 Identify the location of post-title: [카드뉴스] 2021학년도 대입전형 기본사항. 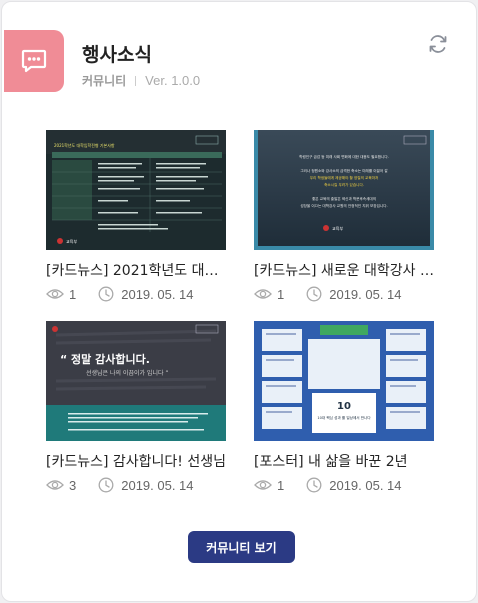
(136, 270).